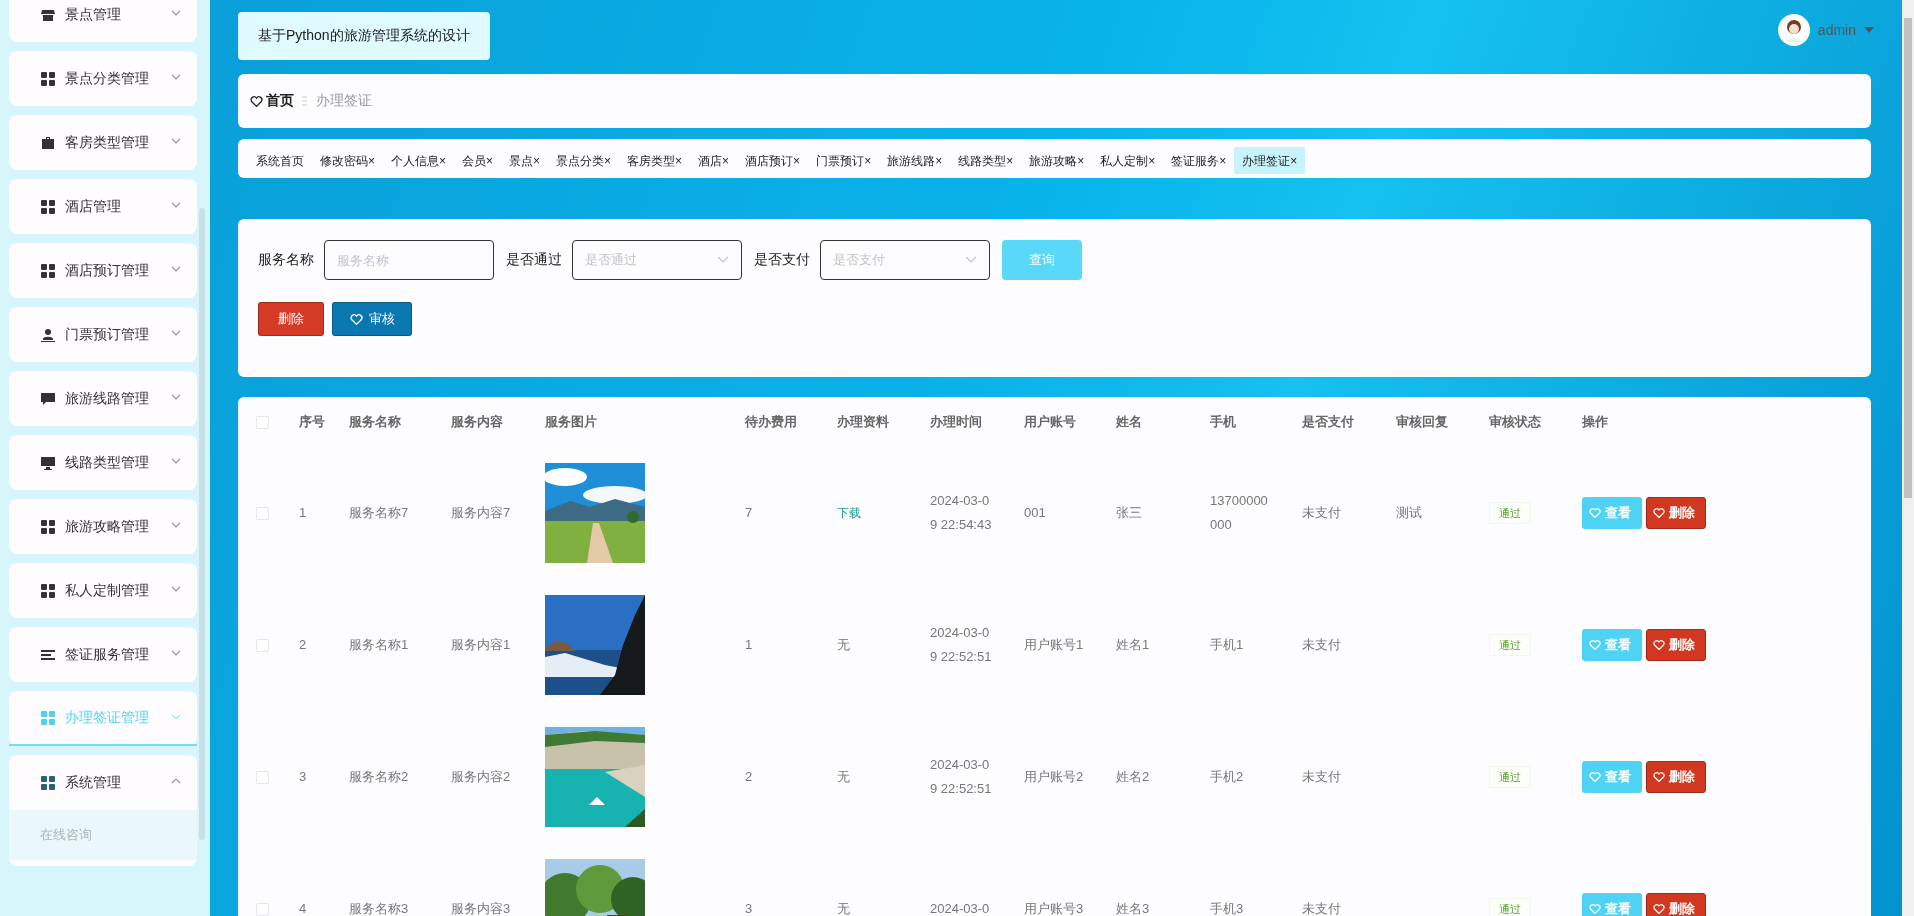 This screenshot has height=916, width=1914. What do you see at coordinates (584, 160) in the screenshot?
I see `tab: 景点分类×` at bounding box center [584, 160].